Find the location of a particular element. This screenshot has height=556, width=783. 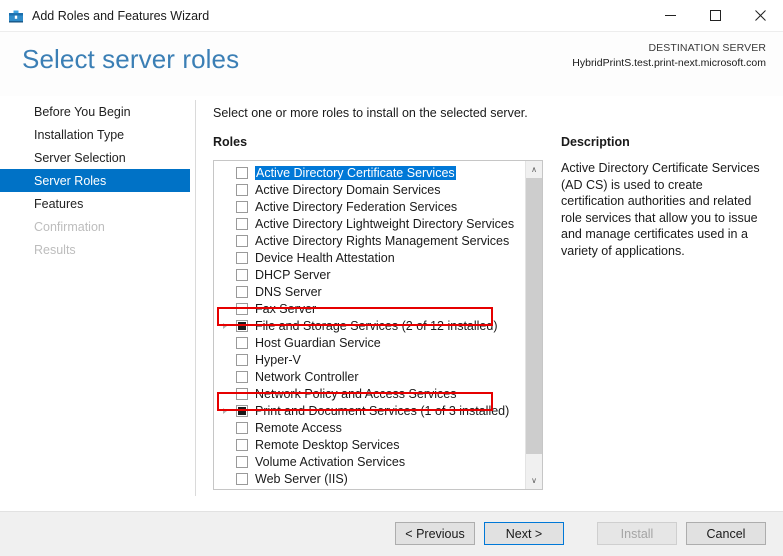

role-label: Windows Deployment Services is located at coordinates (341, 489).